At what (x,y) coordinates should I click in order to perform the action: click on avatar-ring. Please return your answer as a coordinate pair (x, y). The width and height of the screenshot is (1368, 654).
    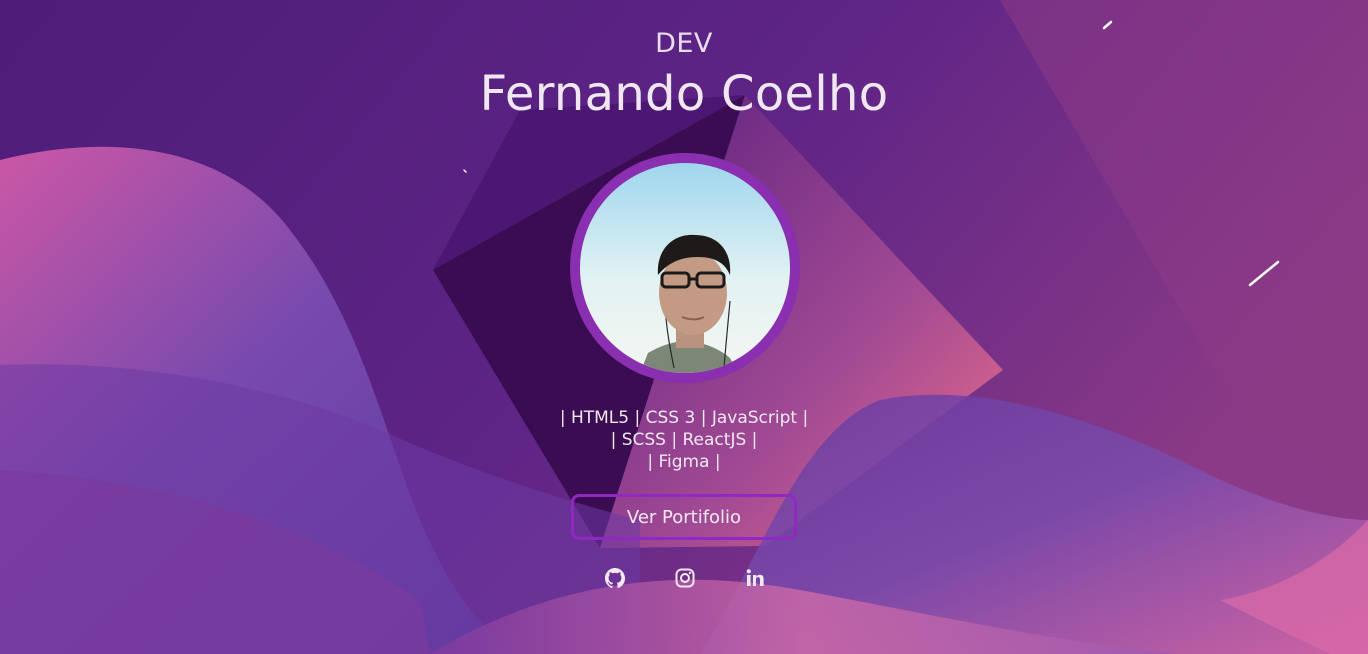
    Looking at the image, I should click on (685, 268).